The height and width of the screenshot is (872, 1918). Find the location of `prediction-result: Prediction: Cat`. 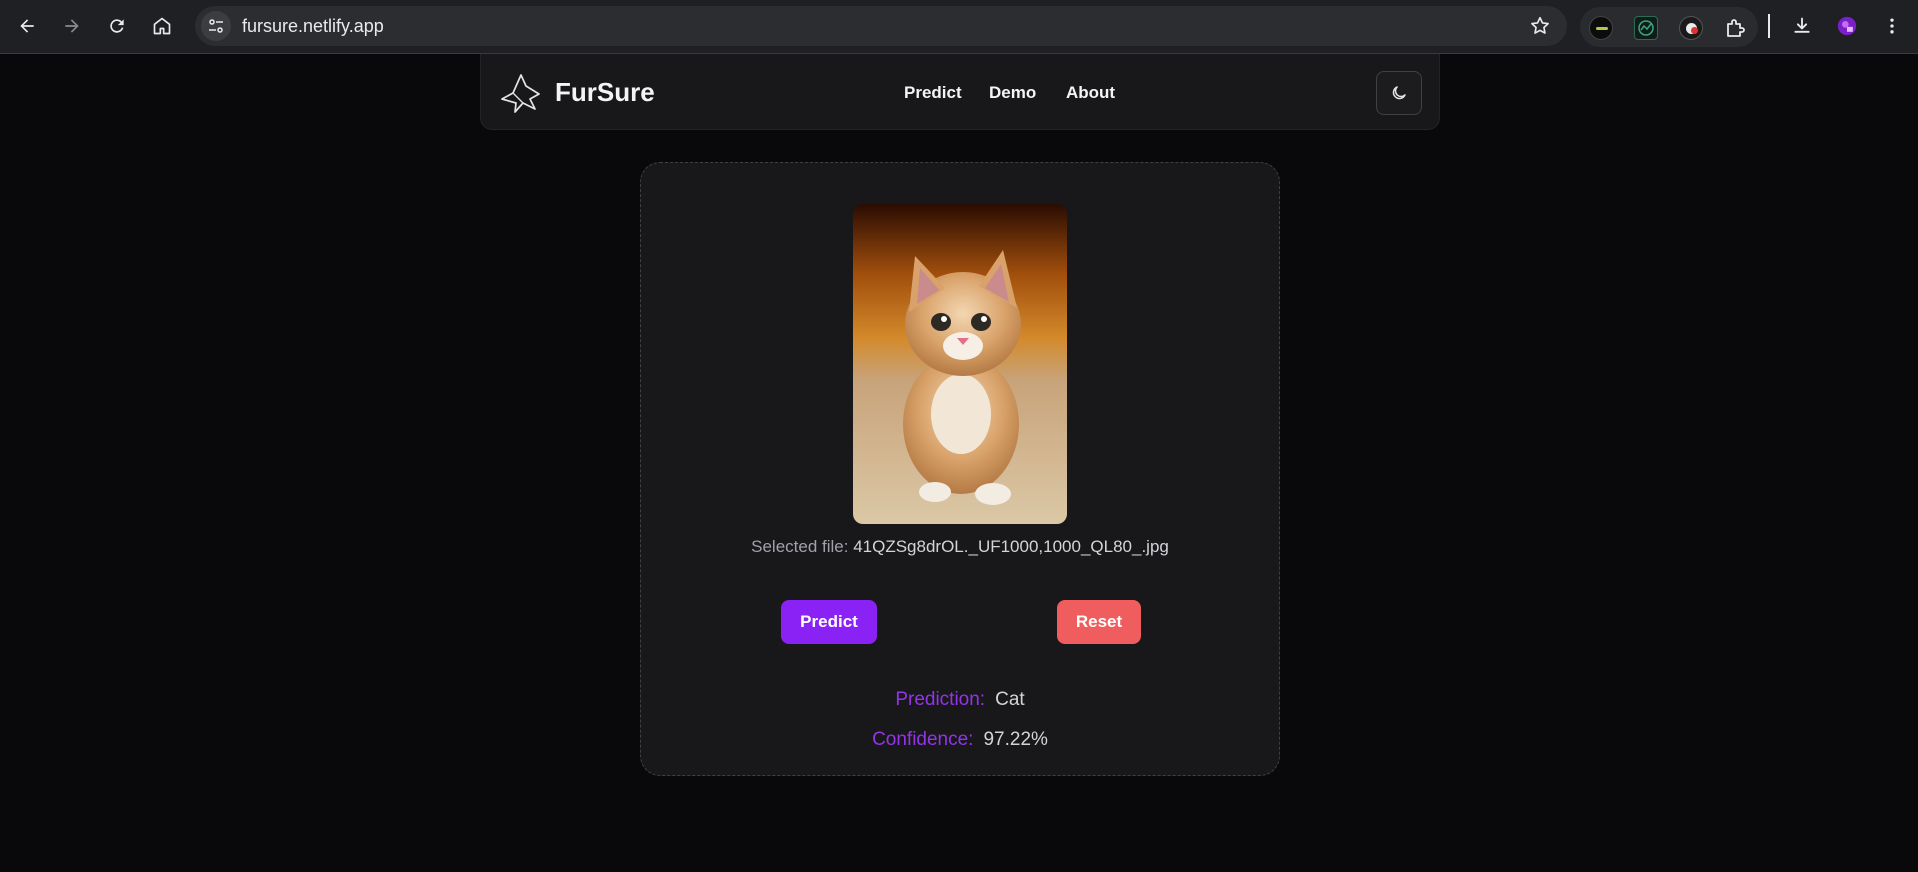

prediction-result: Prediction: Cat is located at coordinates (960, 700).